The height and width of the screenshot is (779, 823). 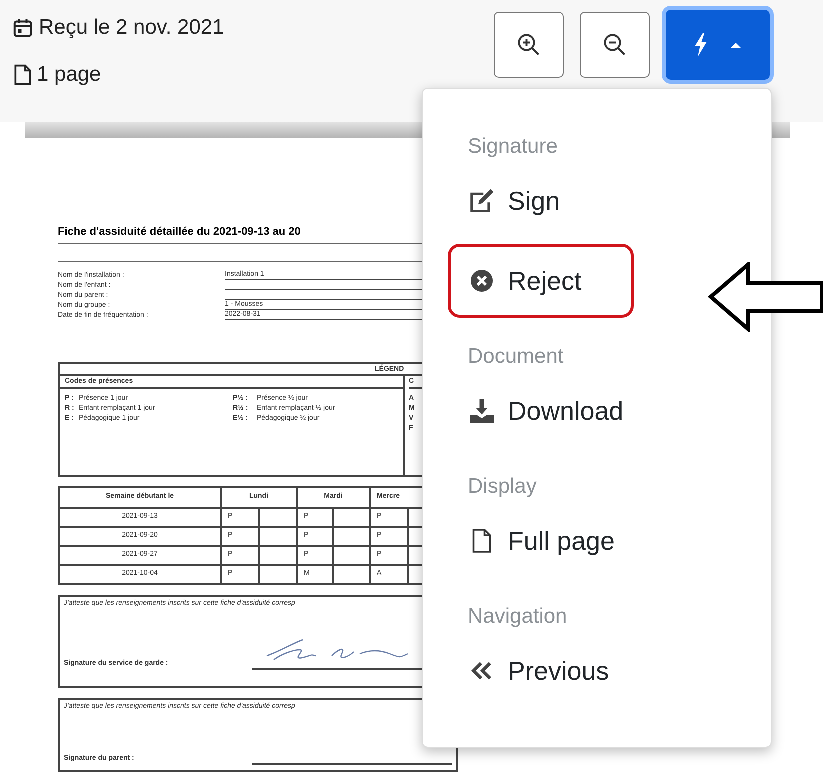 What do you see at coordinates (482, 281) in the screenshot?
I see `x-circle-icon` at bounding box center [482, 281].